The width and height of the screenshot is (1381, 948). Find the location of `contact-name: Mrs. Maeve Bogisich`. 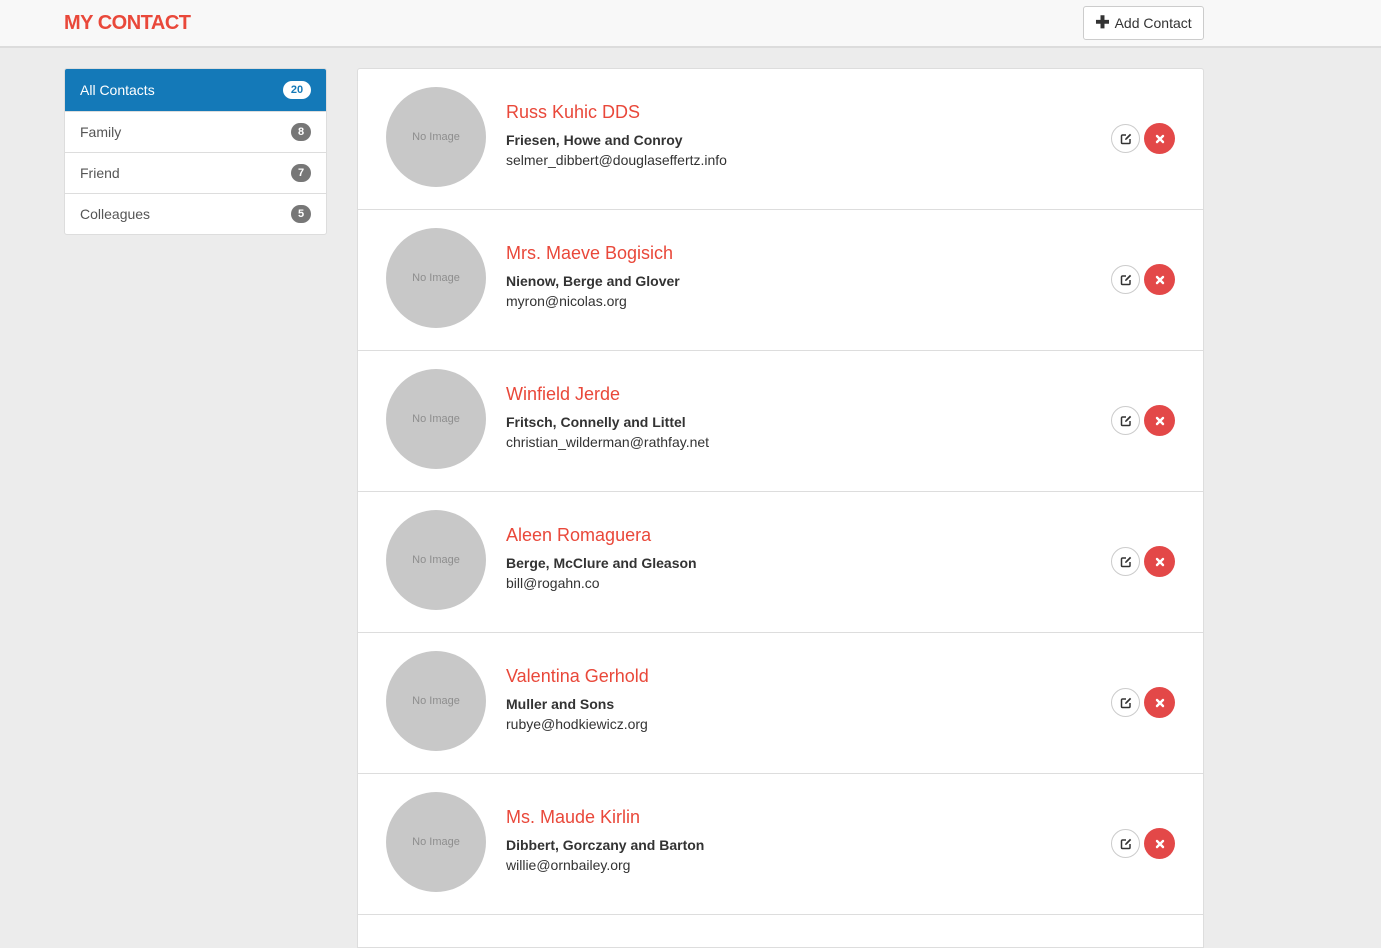

contact-name: Mrs. Maeve Bogisich is located at coordinates (590, 253).